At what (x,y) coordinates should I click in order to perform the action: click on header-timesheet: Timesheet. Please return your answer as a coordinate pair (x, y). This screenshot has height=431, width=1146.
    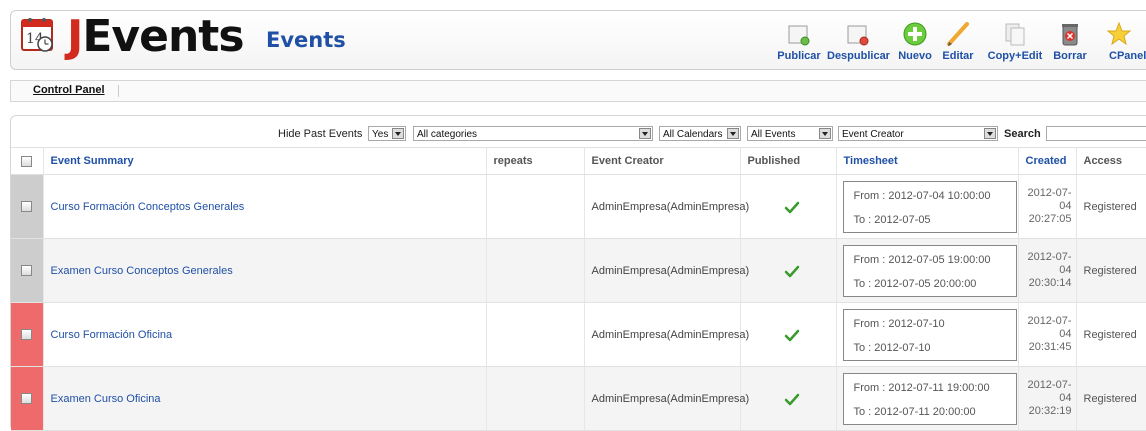
    Looking at the image, I should click on (927, 161).